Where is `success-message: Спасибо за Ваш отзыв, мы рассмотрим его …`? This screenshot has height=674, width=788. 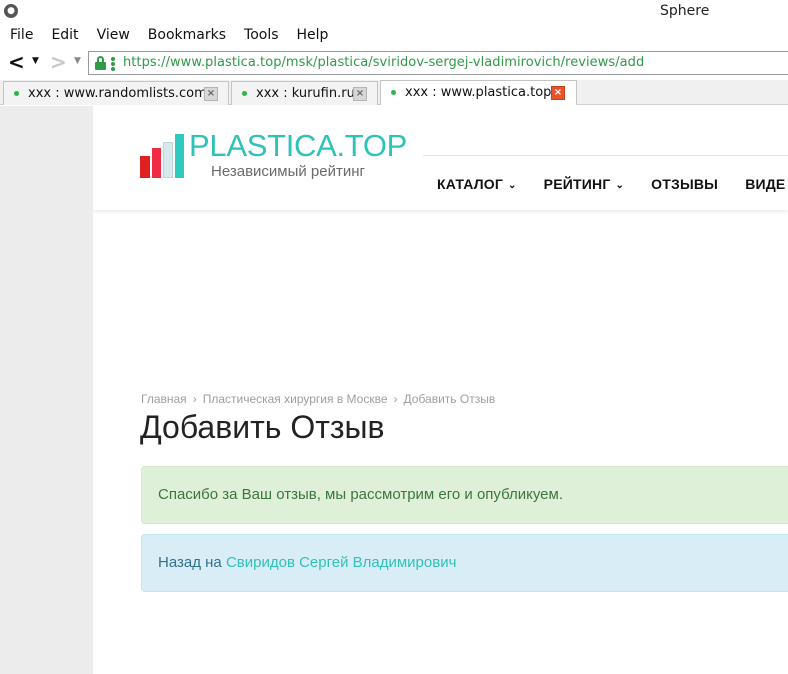
success-message: Спасибо за Ваш отзыв, мы рассмотрим его … is located at coordinates (361, 494).